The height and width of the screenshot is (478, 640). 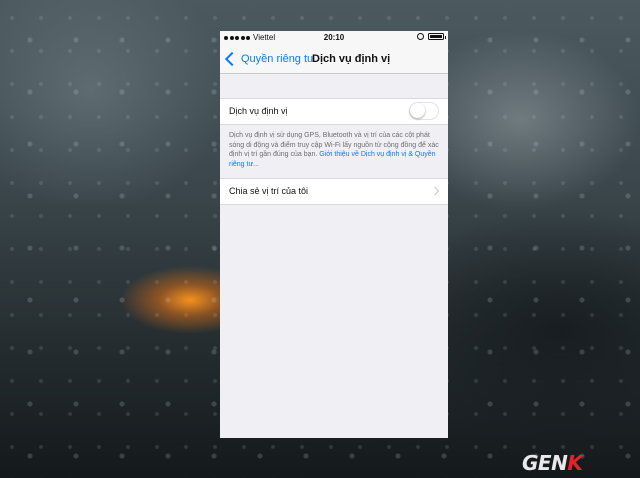 I want to click on chevron-right-icon, so click(x=435, y=191).